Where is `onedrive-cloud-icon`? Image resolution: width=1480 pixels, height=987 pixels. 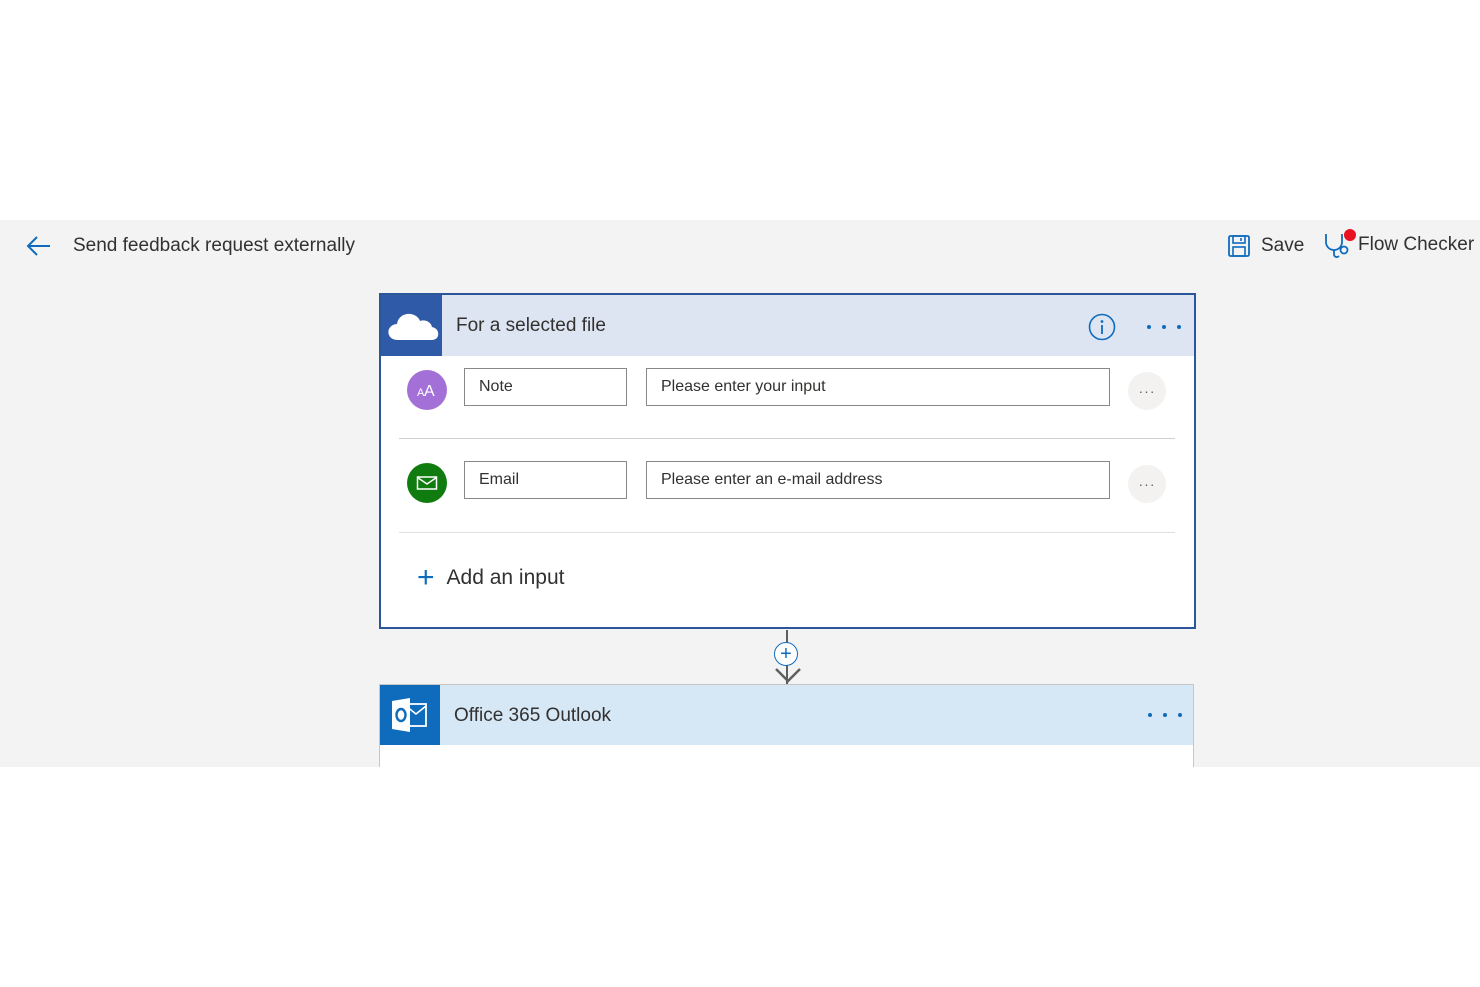 onedrive-cloud-icon is located at coordinates (412, 326).